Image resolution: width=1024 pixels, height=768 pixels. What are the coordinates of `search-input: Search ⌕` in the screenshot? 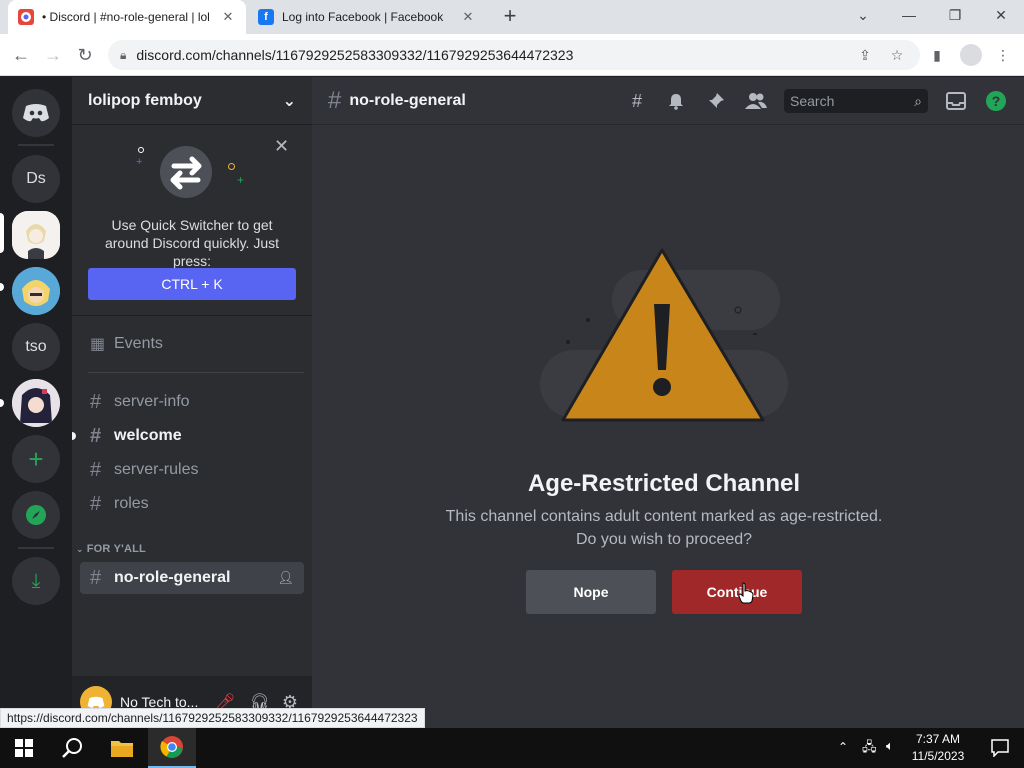 It's located at (856, 101).